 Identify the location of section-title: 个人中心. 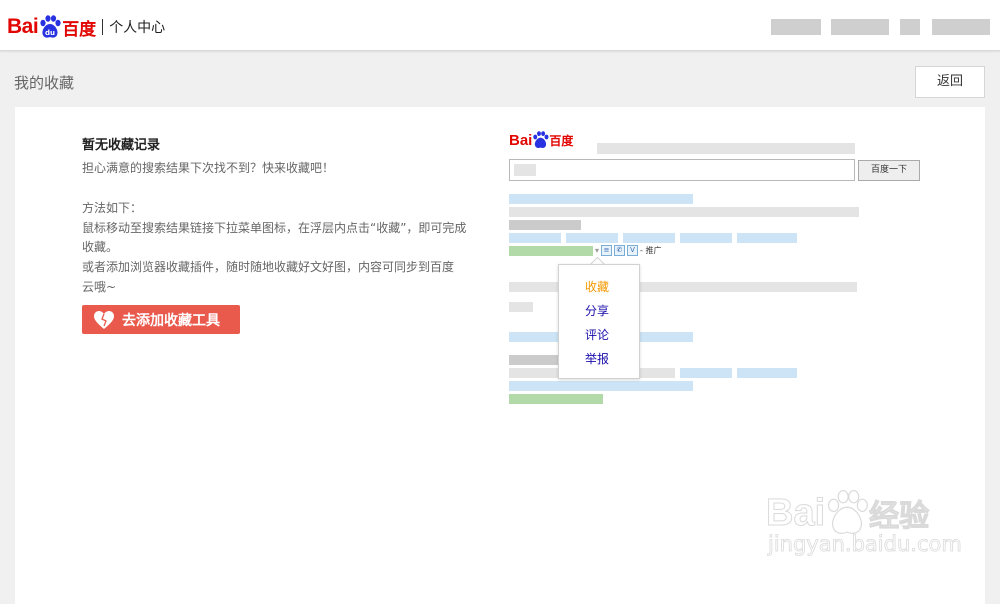
(137, 28).